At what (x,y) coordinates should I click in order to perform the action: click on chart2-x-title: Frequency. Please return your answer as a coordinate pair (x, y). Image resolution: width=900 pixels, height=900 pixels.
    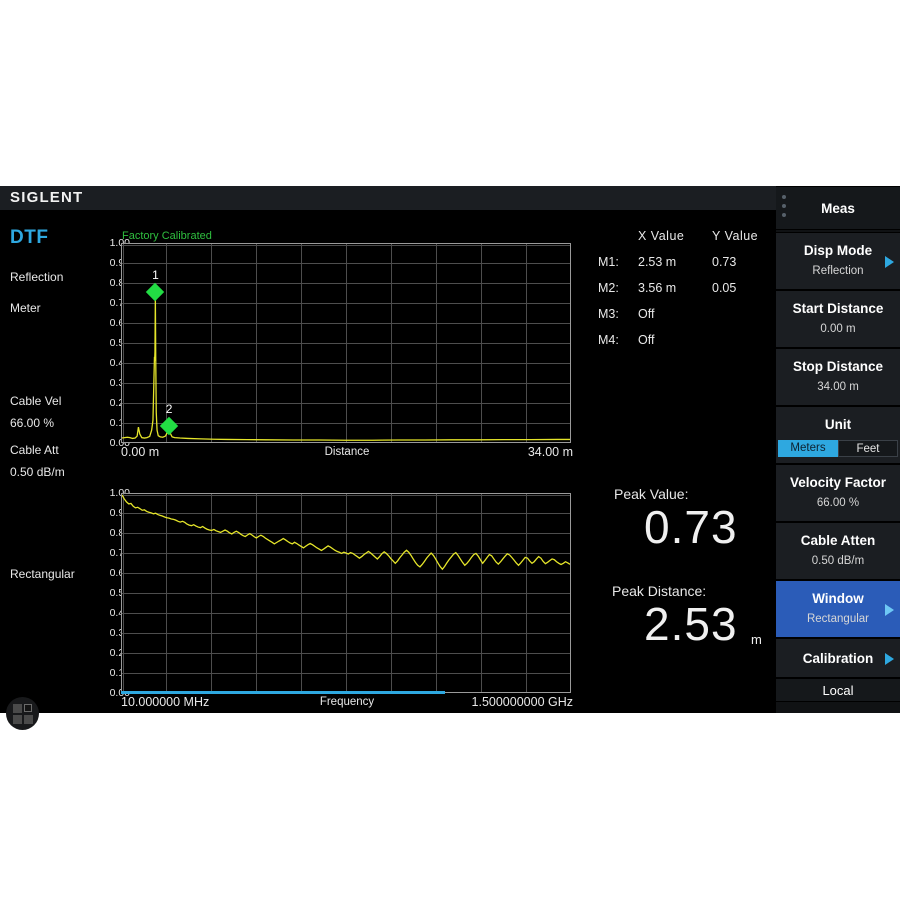
    Looking at the image, I should click on (347, 702).